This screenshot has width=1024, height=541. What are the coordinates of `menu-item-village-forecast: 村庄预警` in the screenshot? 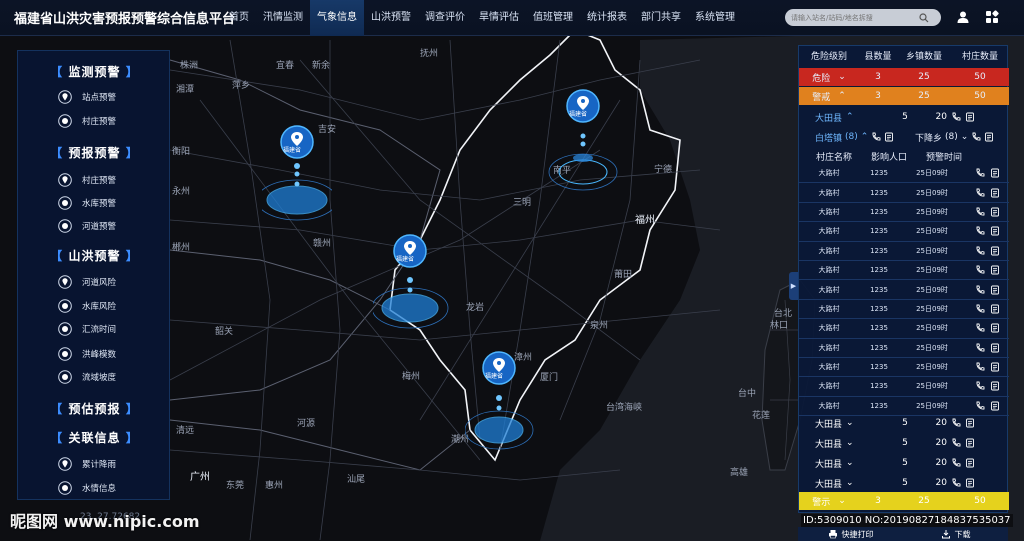 It's located at (87, 180).